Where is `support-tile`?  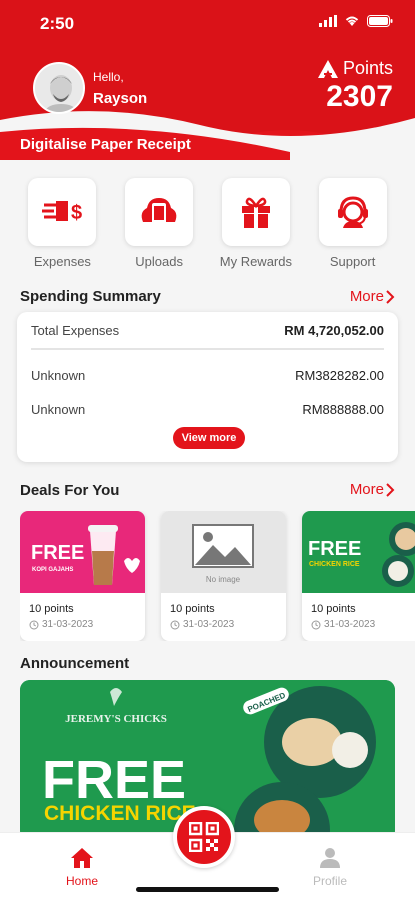
support-tile is located at coordinates (352, 212).